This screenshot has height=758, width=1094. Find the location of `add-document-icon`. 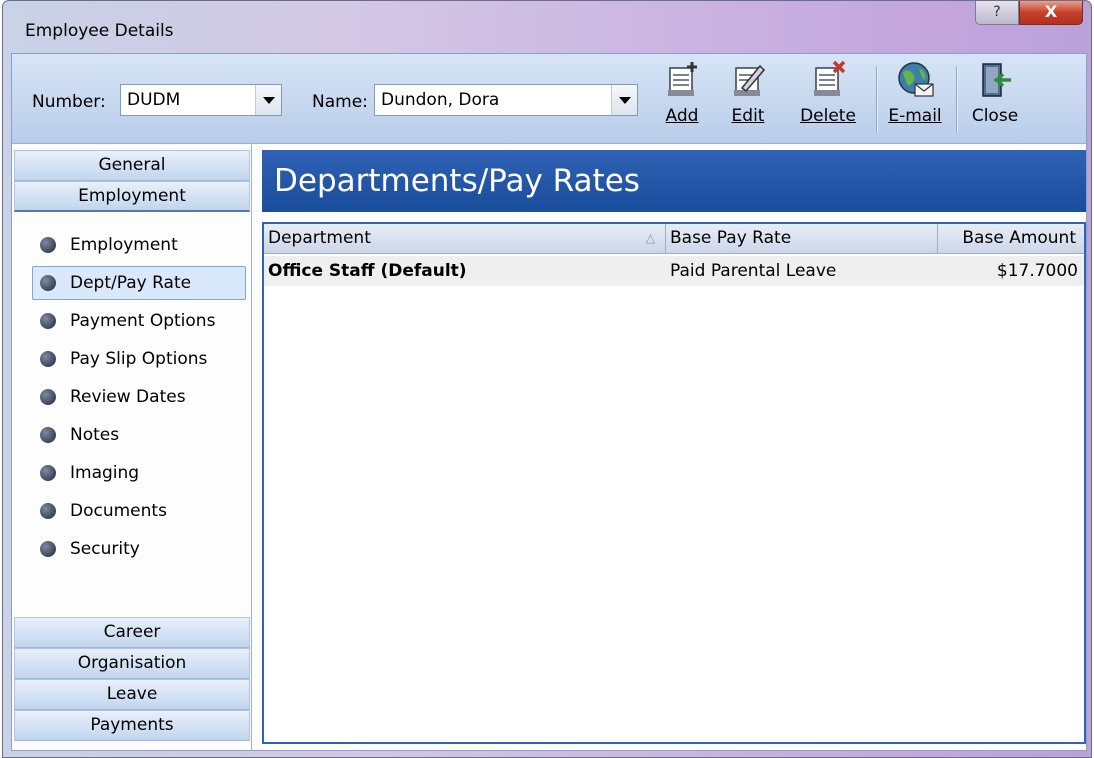

add-document-icon is located at coordinates (682, 79).